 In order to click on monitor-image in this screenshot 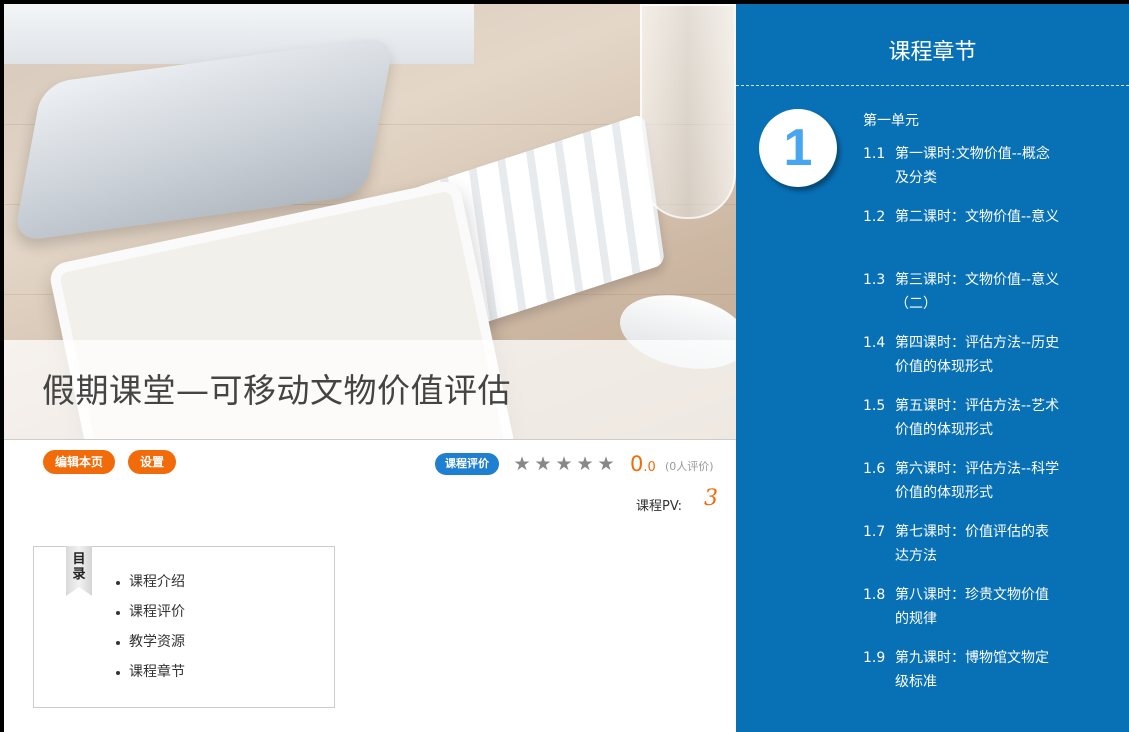, I will do `click(239, 34)`.